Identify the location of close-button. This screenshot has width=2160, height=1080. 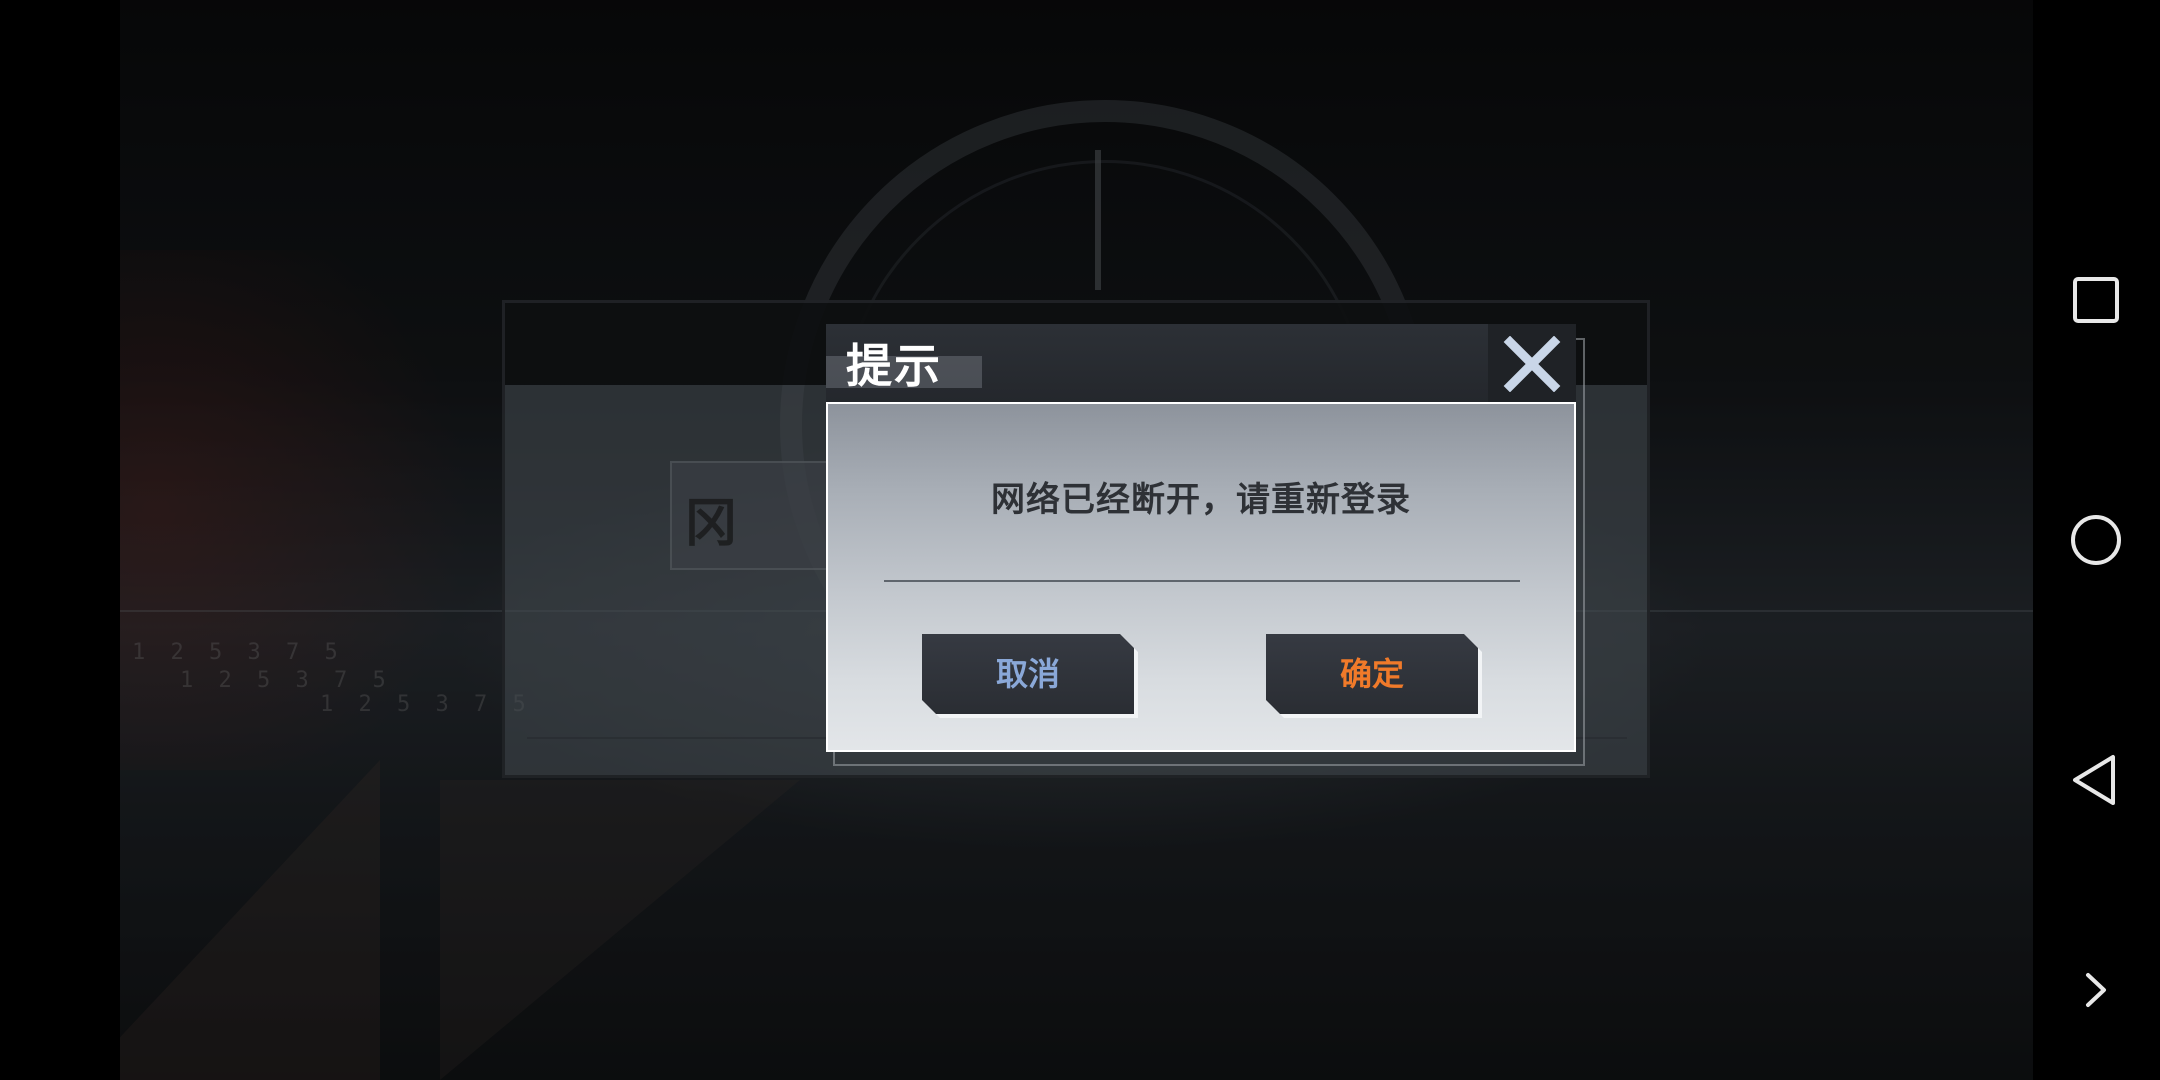
(1532, 364).